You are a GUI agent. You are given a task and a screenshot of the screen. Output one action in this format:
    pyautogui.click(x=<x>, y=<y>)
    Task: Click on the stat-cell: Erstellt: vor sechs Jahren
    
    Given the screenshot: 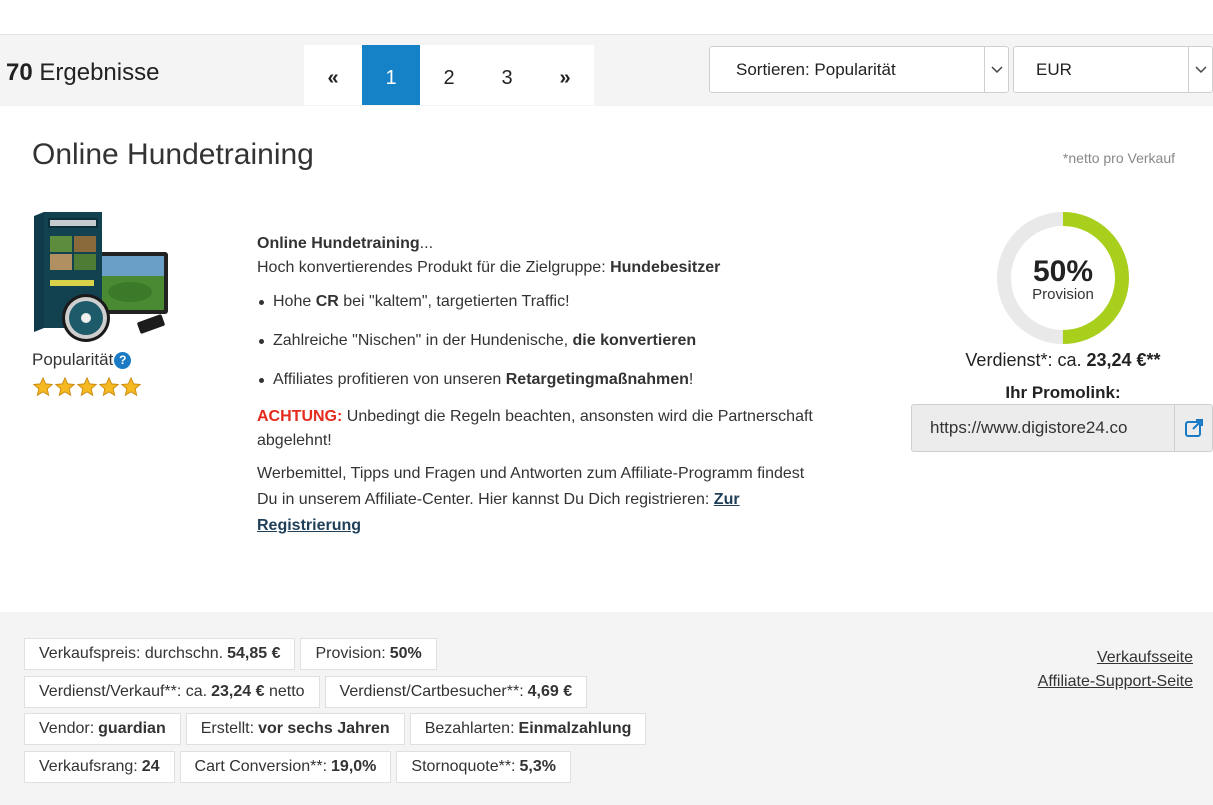 What is the action you would take?
    pyautogui.click(x=295, y=729)
    